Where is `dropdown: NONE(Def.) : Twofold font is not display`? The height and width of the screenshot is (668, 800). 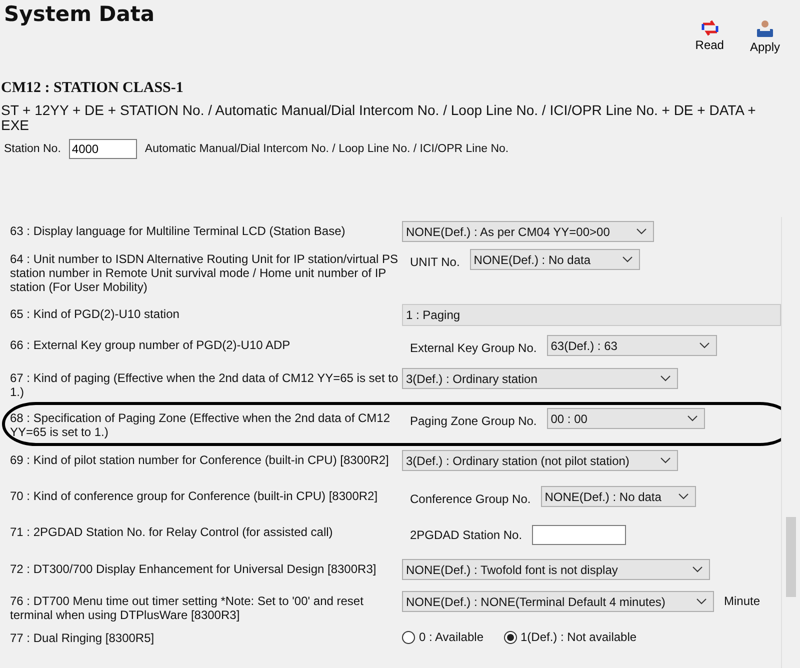
dropdown: NONE(Def.) : Twofold font is not display is located at coordinates (556, 569).